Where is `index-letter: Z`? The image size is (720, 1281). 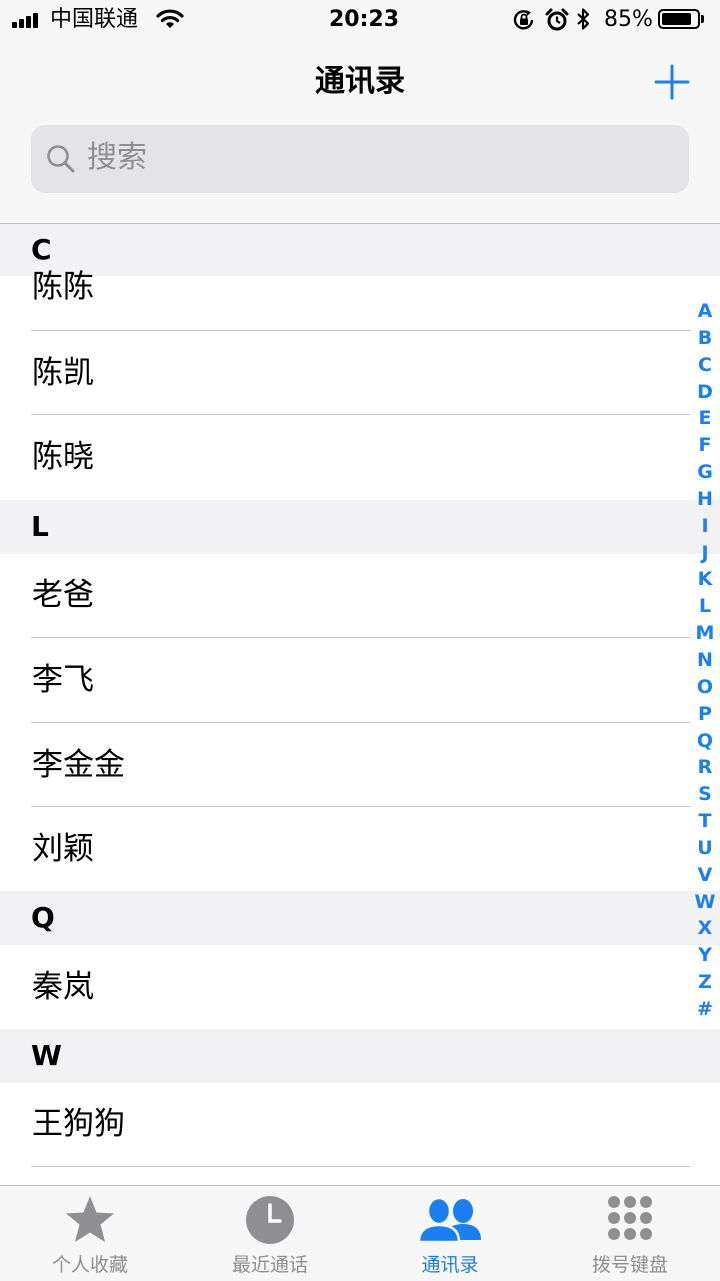
index-letter: Z is located at coordinates (705, 982).